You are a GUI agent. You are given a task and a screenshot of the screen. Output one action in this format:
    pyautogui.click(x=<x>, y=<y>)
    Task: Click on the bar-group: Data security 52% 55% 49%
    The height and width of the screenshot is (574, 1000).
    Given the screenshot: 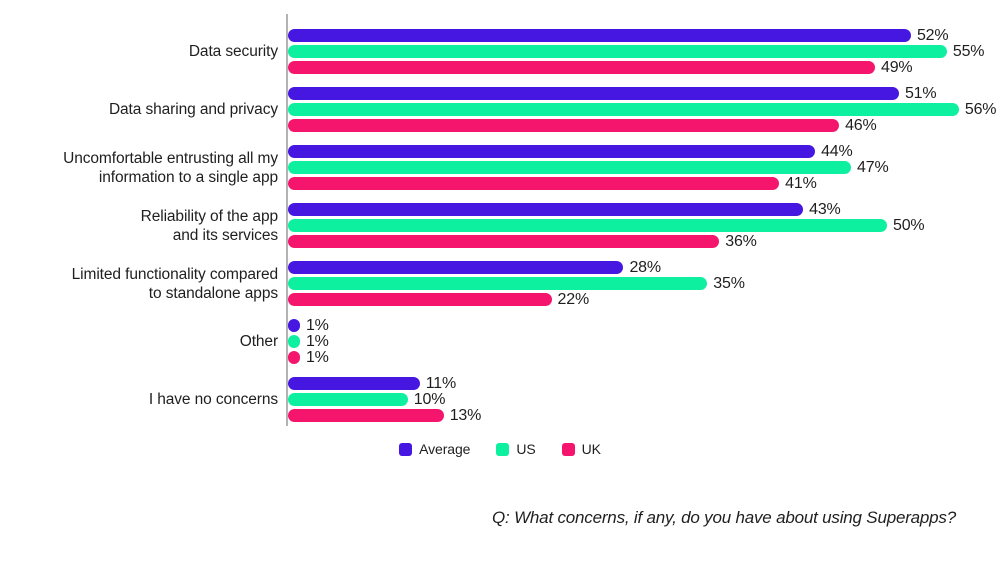 What is the action you would take?
    pyautogui.click(x=500, y=51)
    